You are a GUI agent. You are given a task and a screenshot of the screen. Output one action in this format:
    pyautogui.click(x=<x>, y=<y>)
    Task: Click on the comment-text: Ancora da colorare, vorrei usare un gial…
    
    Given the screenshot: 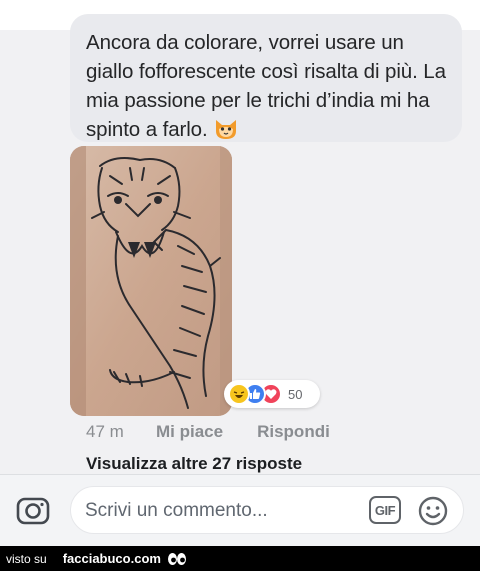 What is the action you would take?
    pyautogui.click(x=266, y=86)
    